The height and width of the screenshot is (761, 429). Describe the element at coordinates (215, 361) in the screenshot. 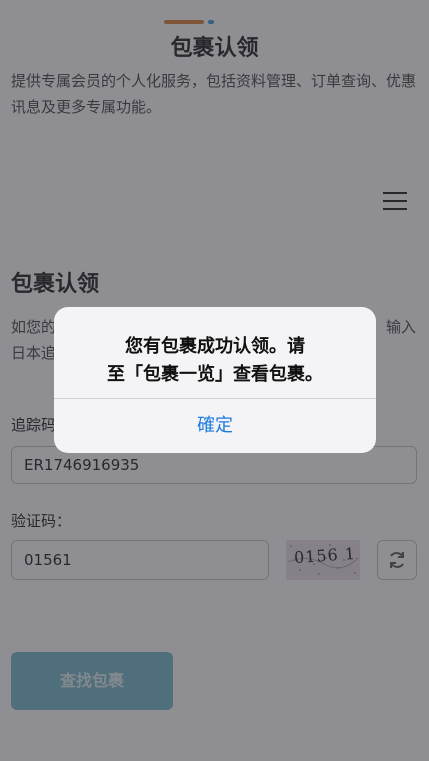

I see `dialog-message: 您有包裹成功认领。请 至「包裹一览」查看包裹。` at that location.